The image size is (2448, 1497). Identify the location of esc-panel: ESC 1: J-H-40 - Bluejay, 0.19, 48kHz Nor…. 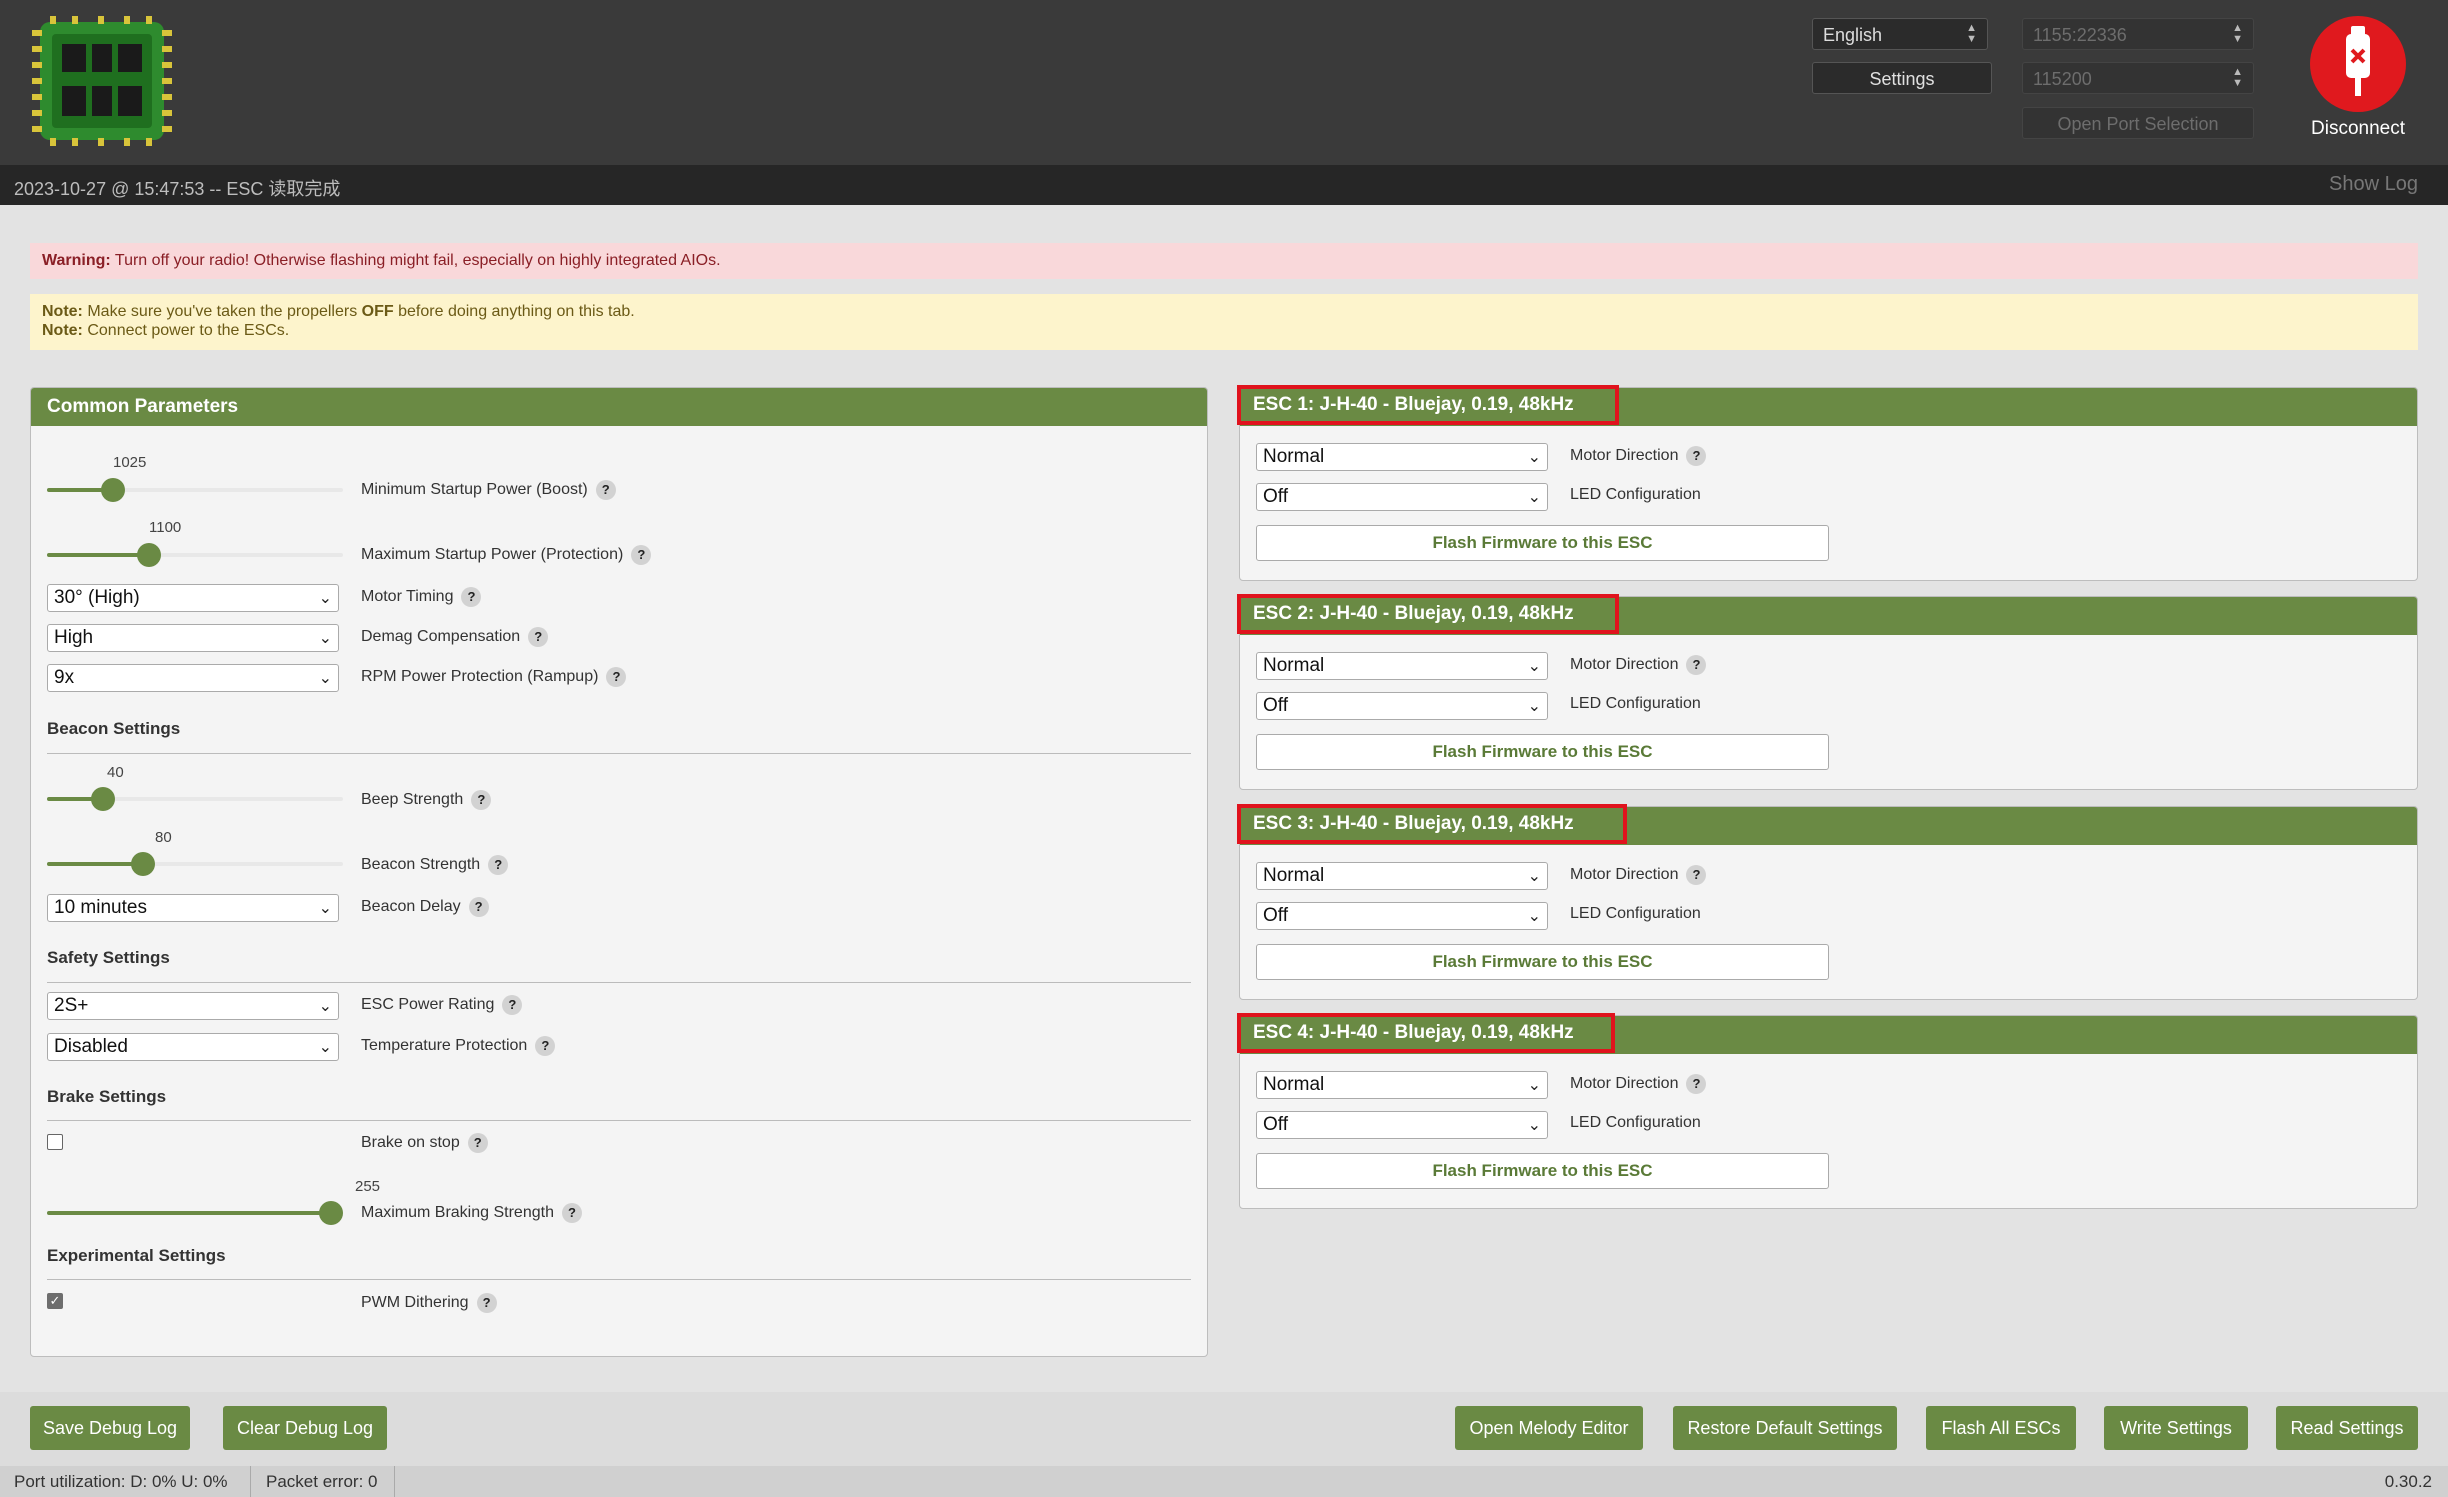
(1827, 483).